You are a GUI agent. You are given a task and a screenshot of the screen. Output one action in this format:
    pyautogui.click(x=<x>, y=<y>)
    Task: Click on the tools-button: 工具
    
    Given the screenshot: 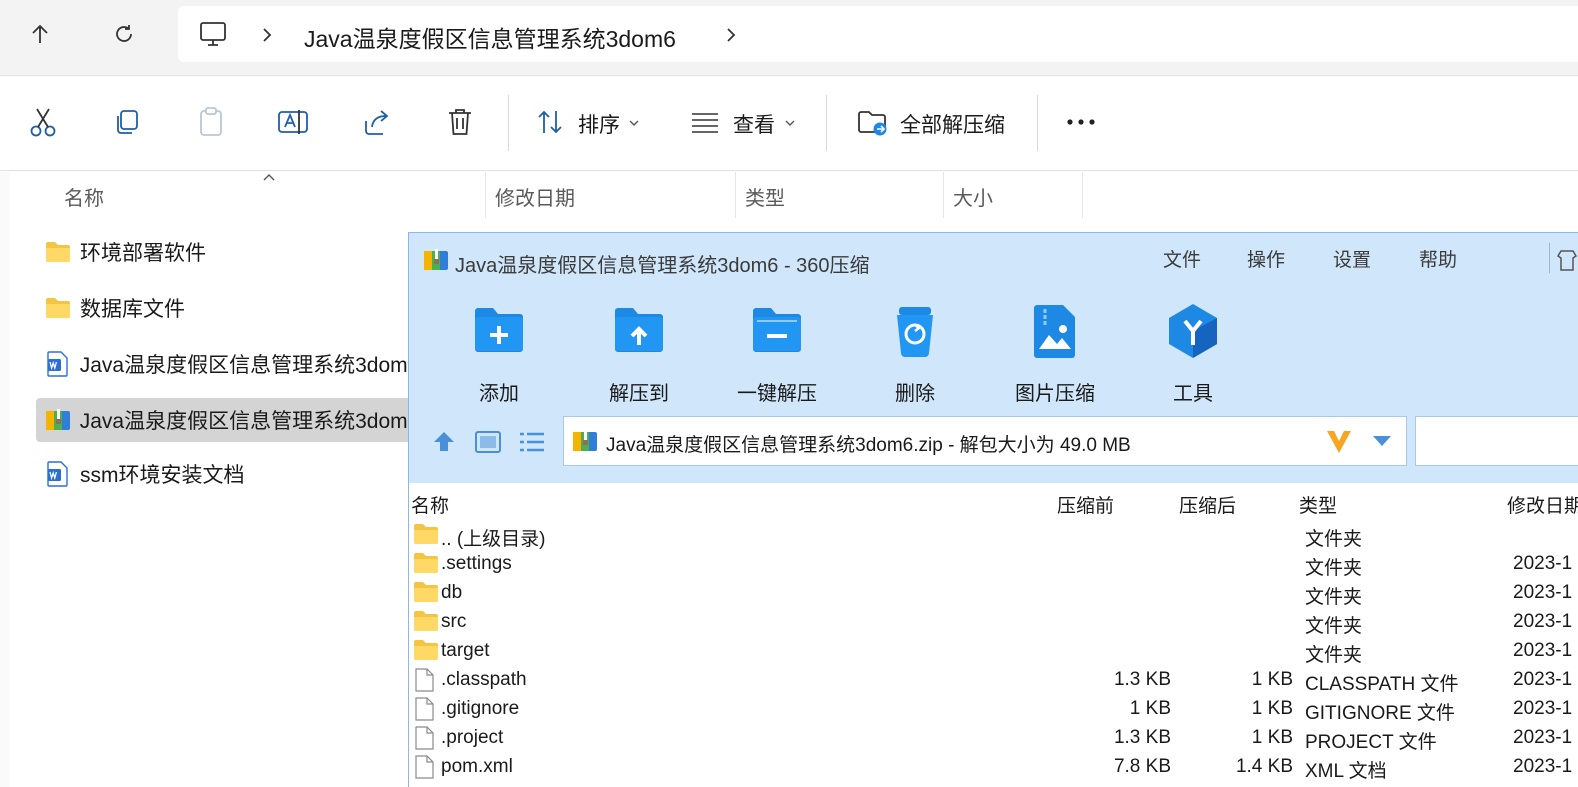 What is the action you would take?
    pyautogui.click(x=1193, y=353)
    